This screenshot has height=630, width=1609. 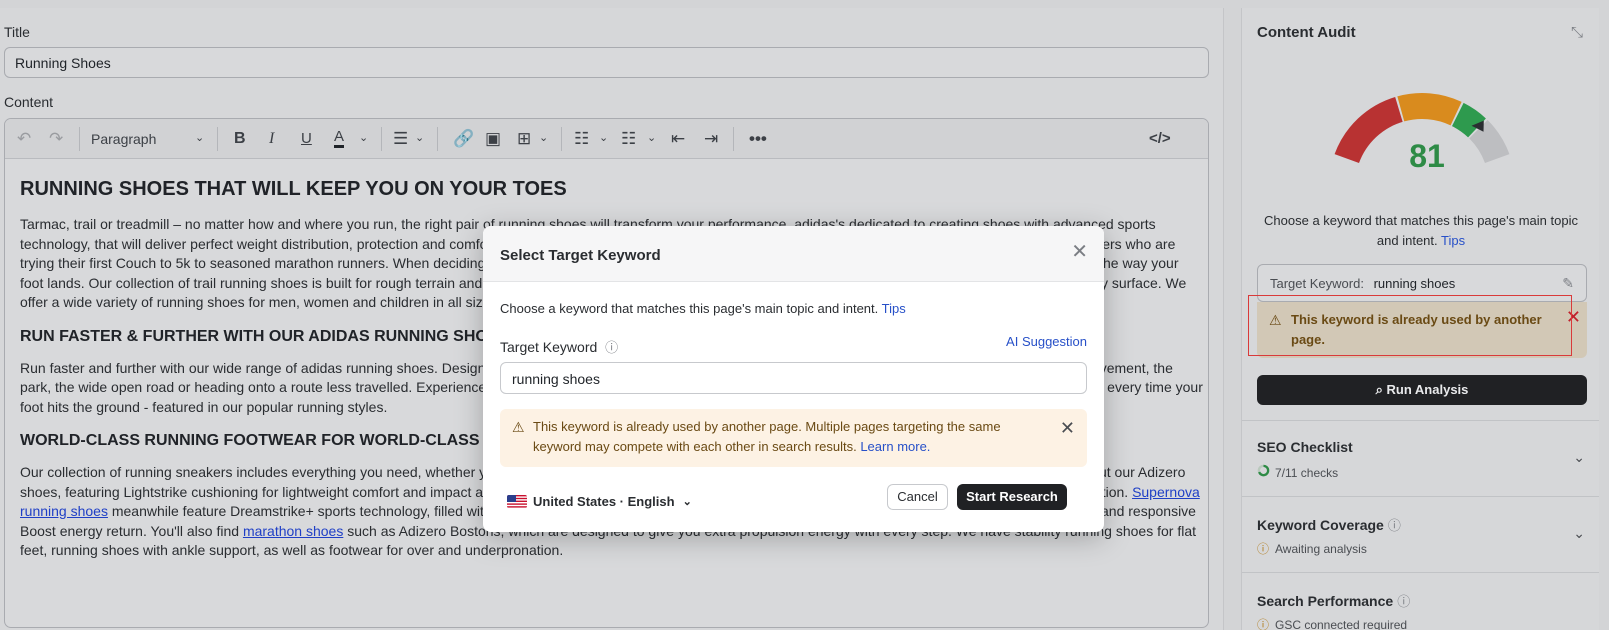 I want to click on section-title: Keyword Coverage ⓘ, so click(x=1329, y=524).